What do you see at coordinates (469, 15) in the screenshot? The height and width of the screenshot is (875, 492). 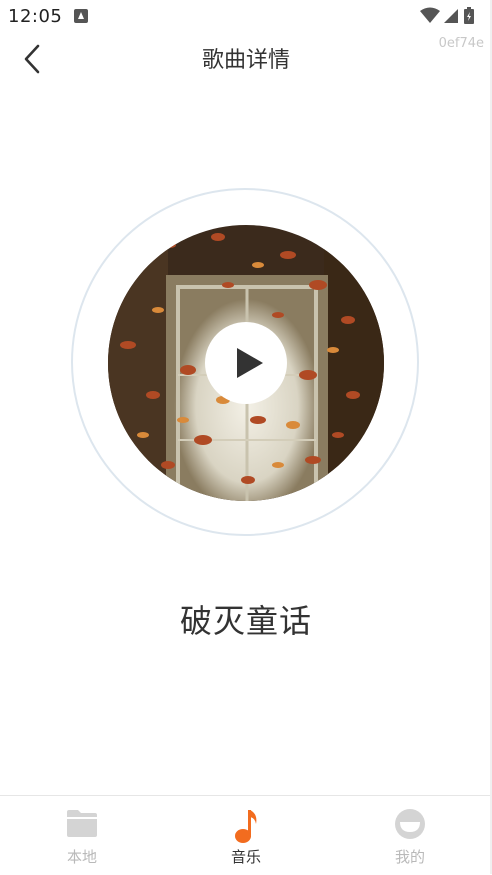 I see `battery-charging-icon` at bounding box center [469, 15].